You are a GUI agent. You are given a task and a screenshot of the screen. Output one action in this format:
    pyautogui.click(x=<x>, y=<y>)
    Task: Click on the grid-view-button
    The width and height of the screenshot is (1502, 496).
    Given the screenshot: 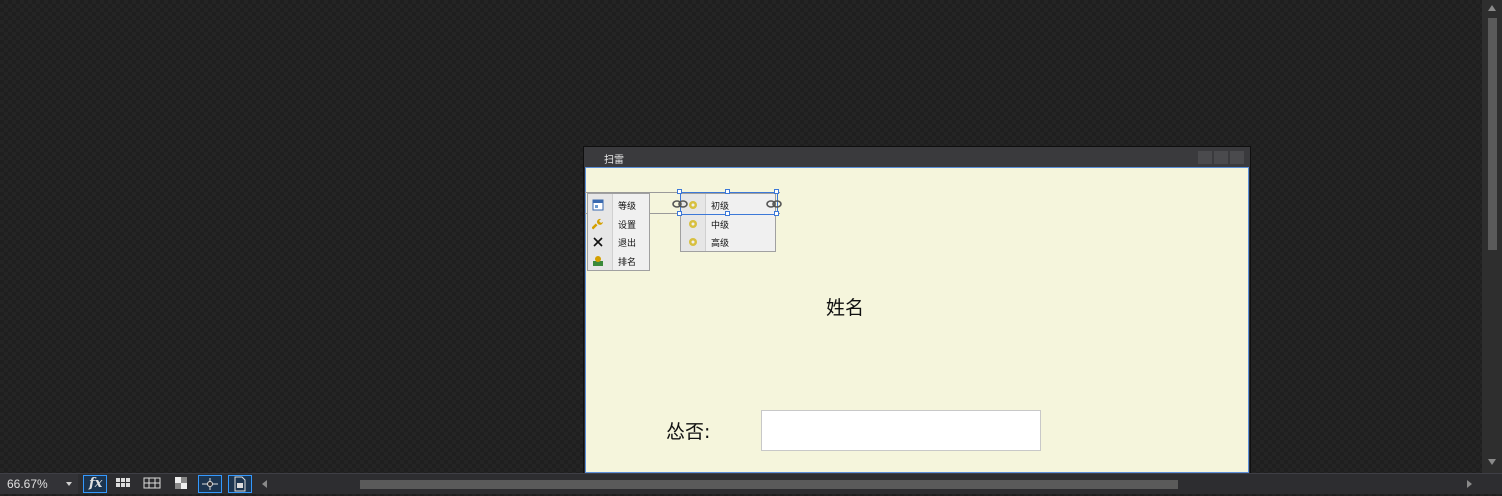 What is the action you would take?
    pyautogui.click(x=125, y=484)
    